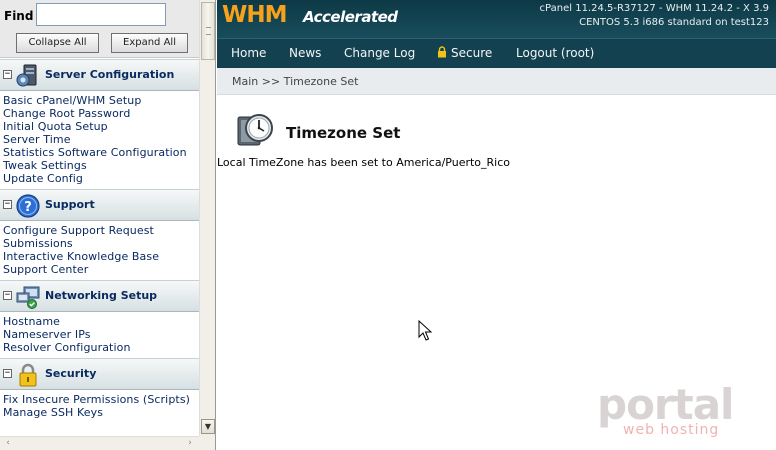  I want to click on support-question-icon: ?, so click(28, 206).